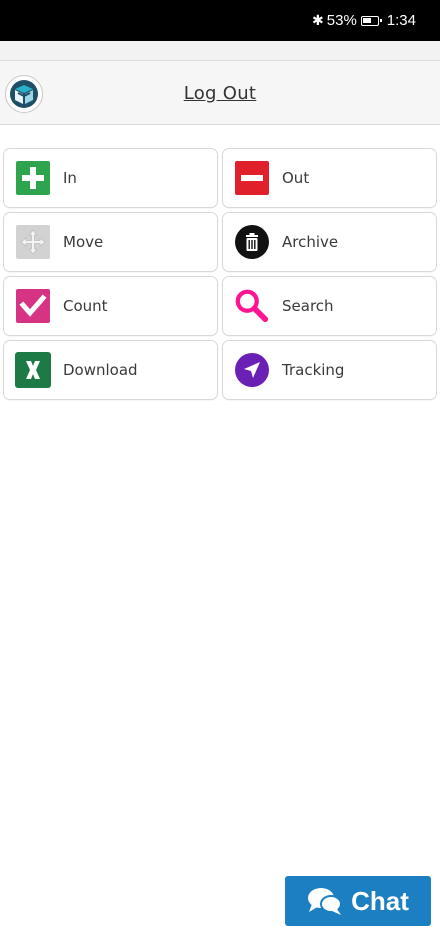  What do you see at coordinates (220, 20) in the screenshot?
I see `status-bar: ✱ 53% 1:34` at bounding box center [220, 20].